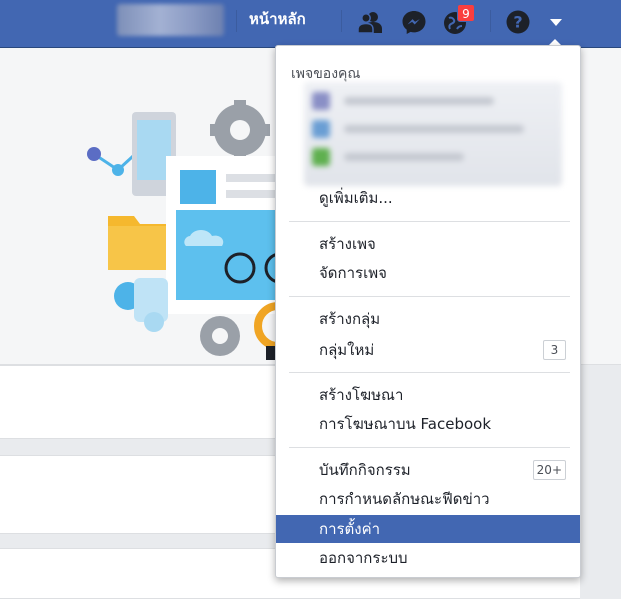 The height and width of the screenshot is (599, 621). I want to click on your-pages-list-blurred, so click(433, 134).